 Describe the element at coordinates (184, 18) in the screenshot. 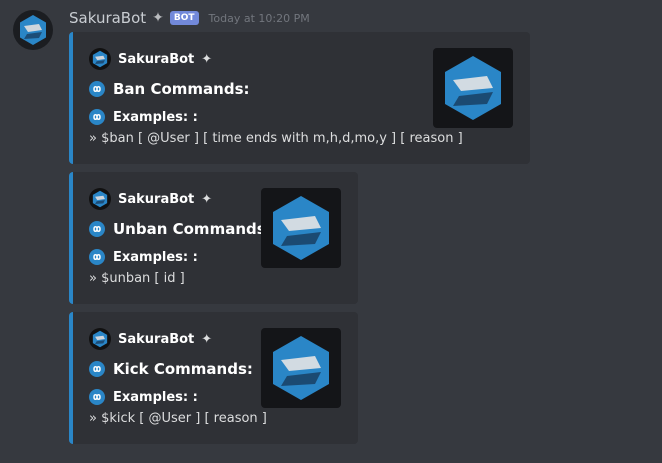

I see `bot-tag: BOT` at that location.